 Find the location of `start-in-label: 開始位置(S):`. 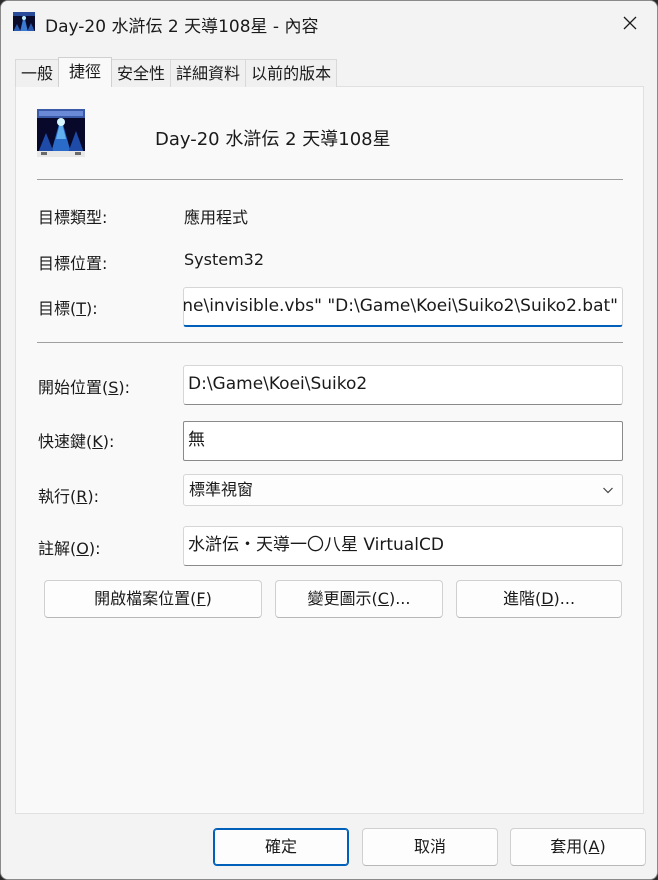

start-in-label: 開始位置(S): is located at coordinates (84, 386).